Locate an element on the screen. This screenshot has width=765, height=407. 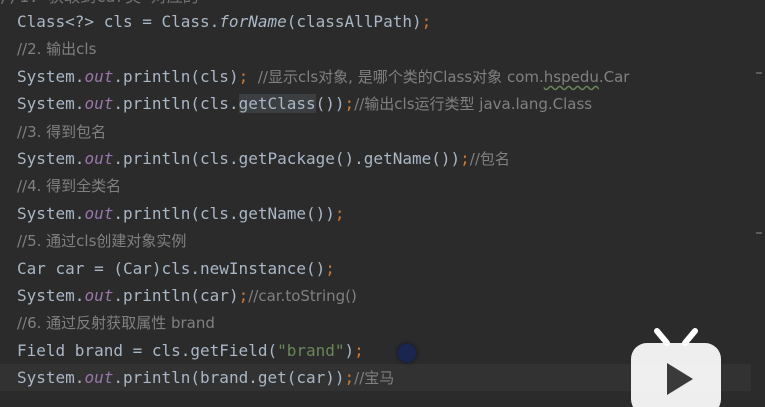
code-comment: .Car is located at coordinates (614, 76).